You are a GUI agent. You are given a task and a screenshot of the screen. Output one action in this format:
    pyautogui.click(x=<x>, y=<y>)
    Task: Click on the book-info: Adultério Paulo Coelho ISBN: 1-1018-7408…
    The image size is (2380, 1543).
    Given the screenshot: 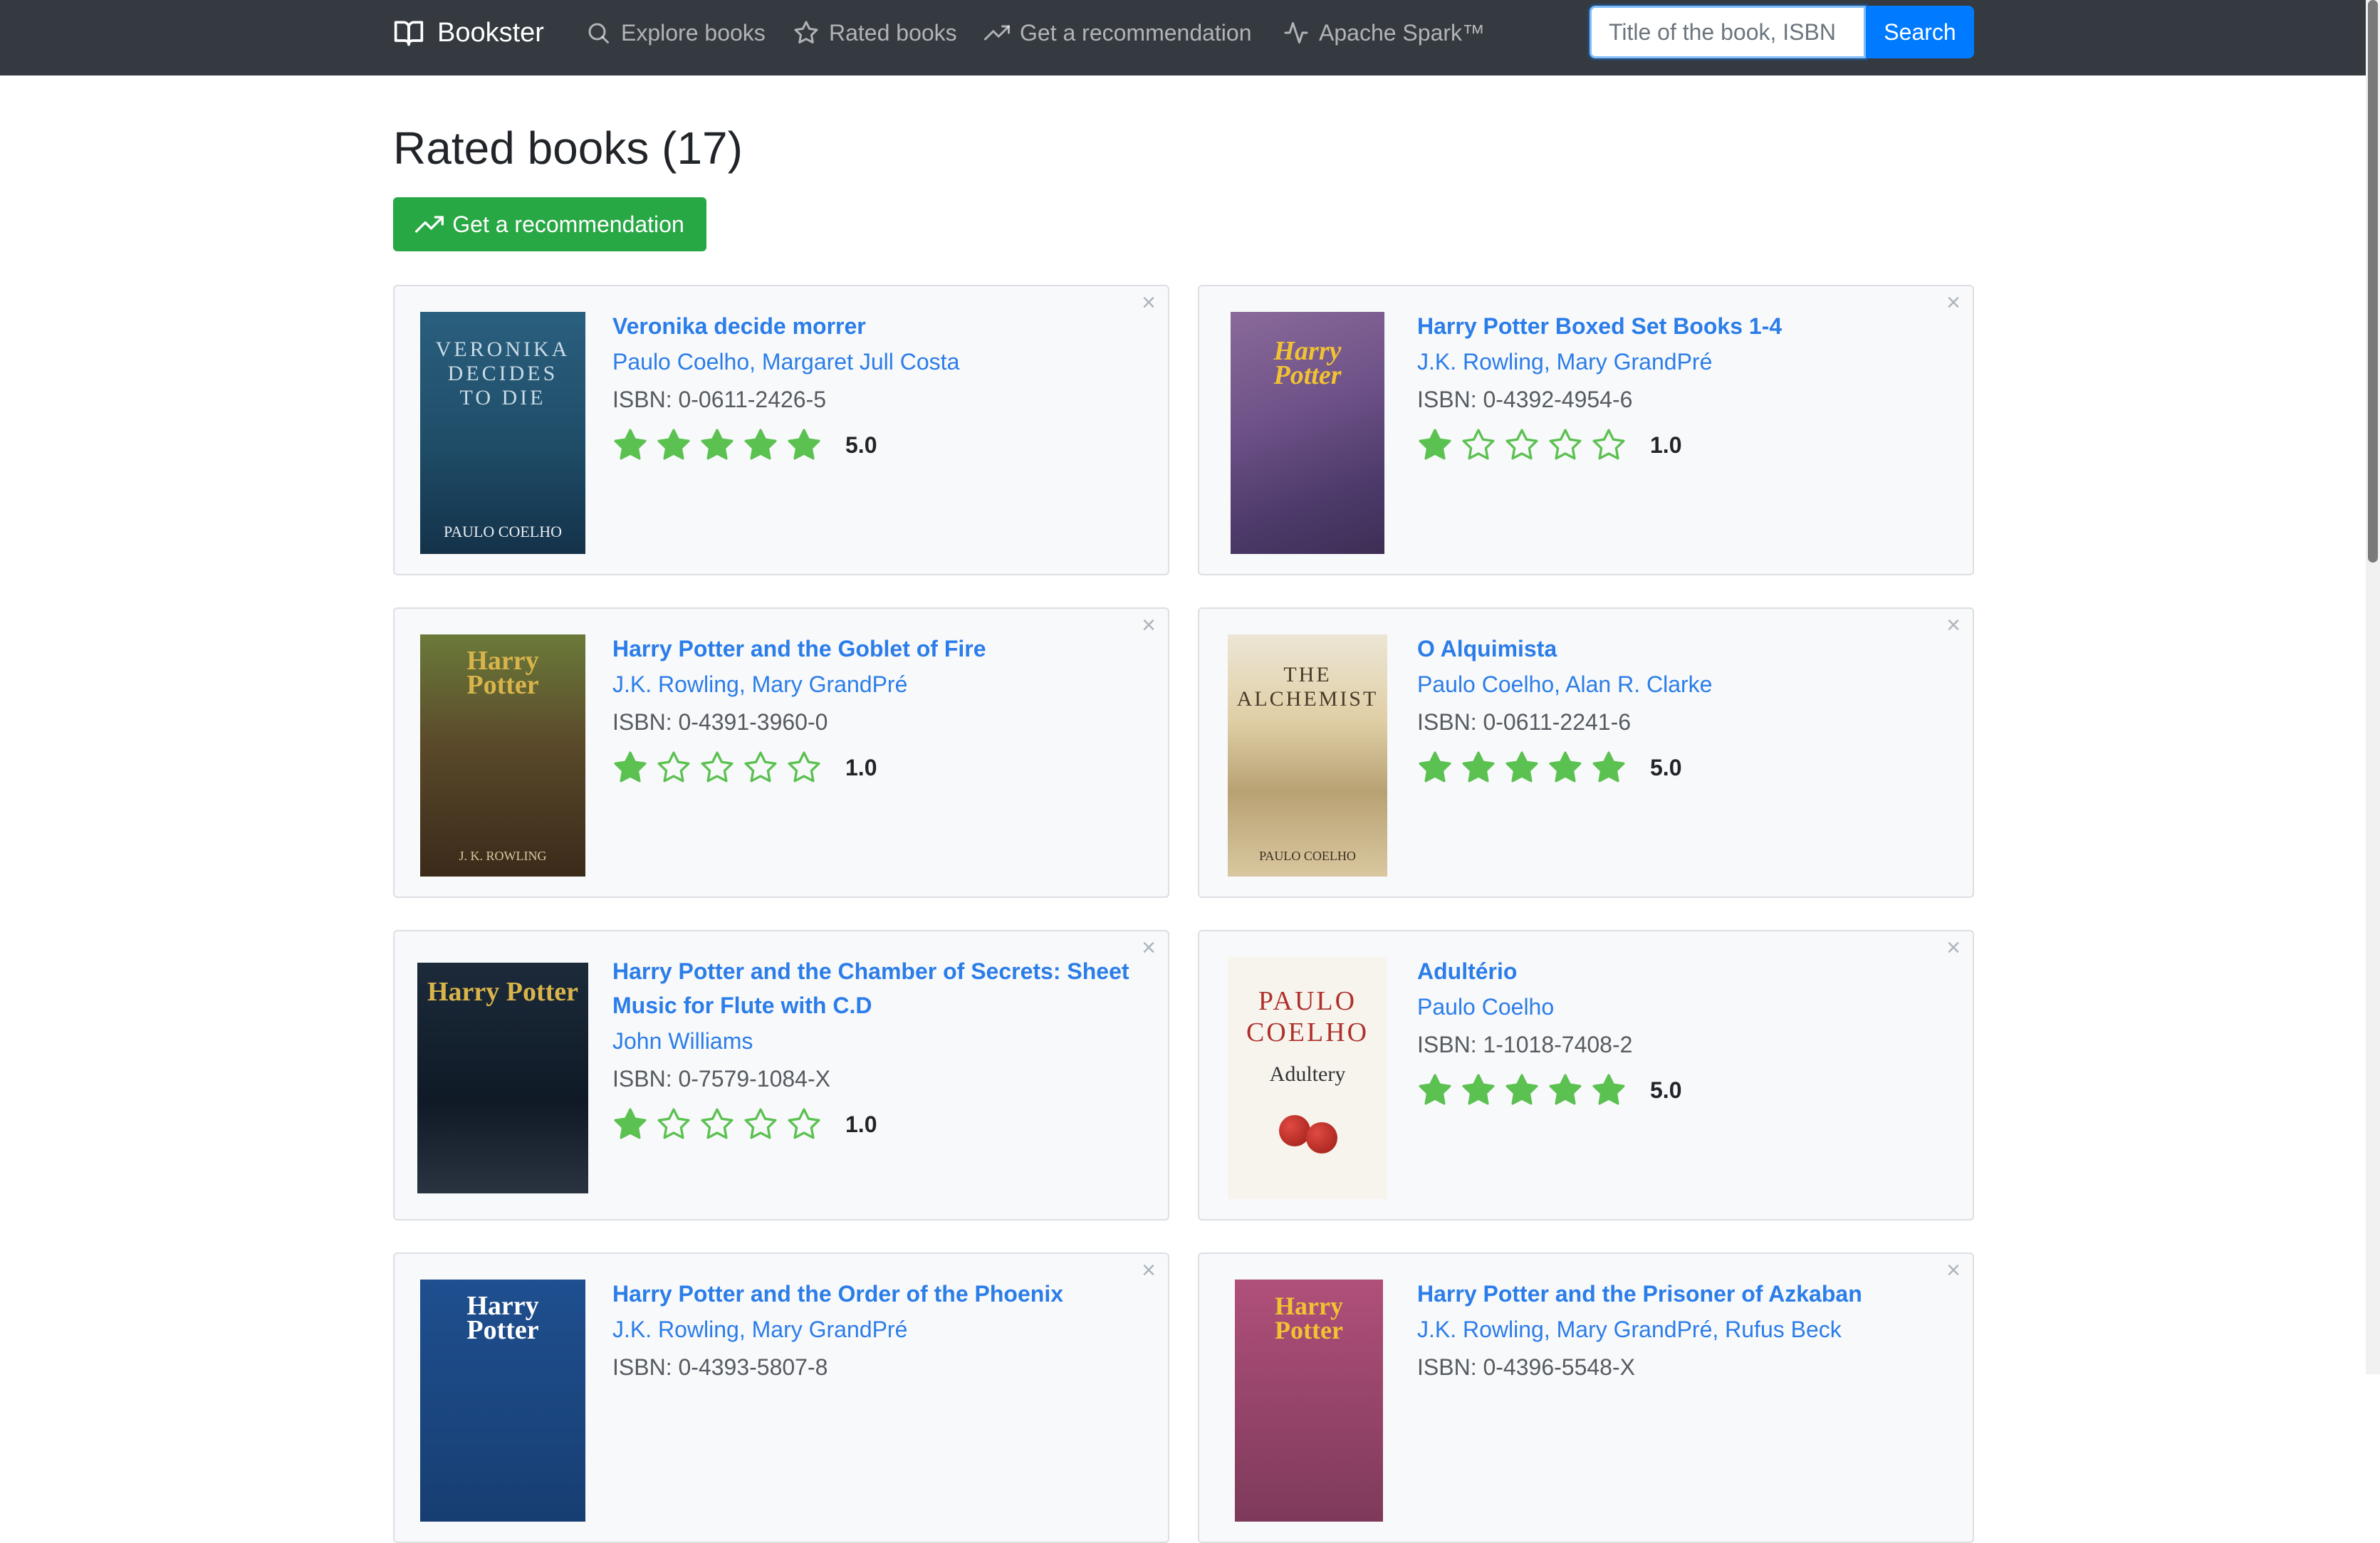 What is the action you would take?
    pyautogui.click(x=1680, y=1031)
    